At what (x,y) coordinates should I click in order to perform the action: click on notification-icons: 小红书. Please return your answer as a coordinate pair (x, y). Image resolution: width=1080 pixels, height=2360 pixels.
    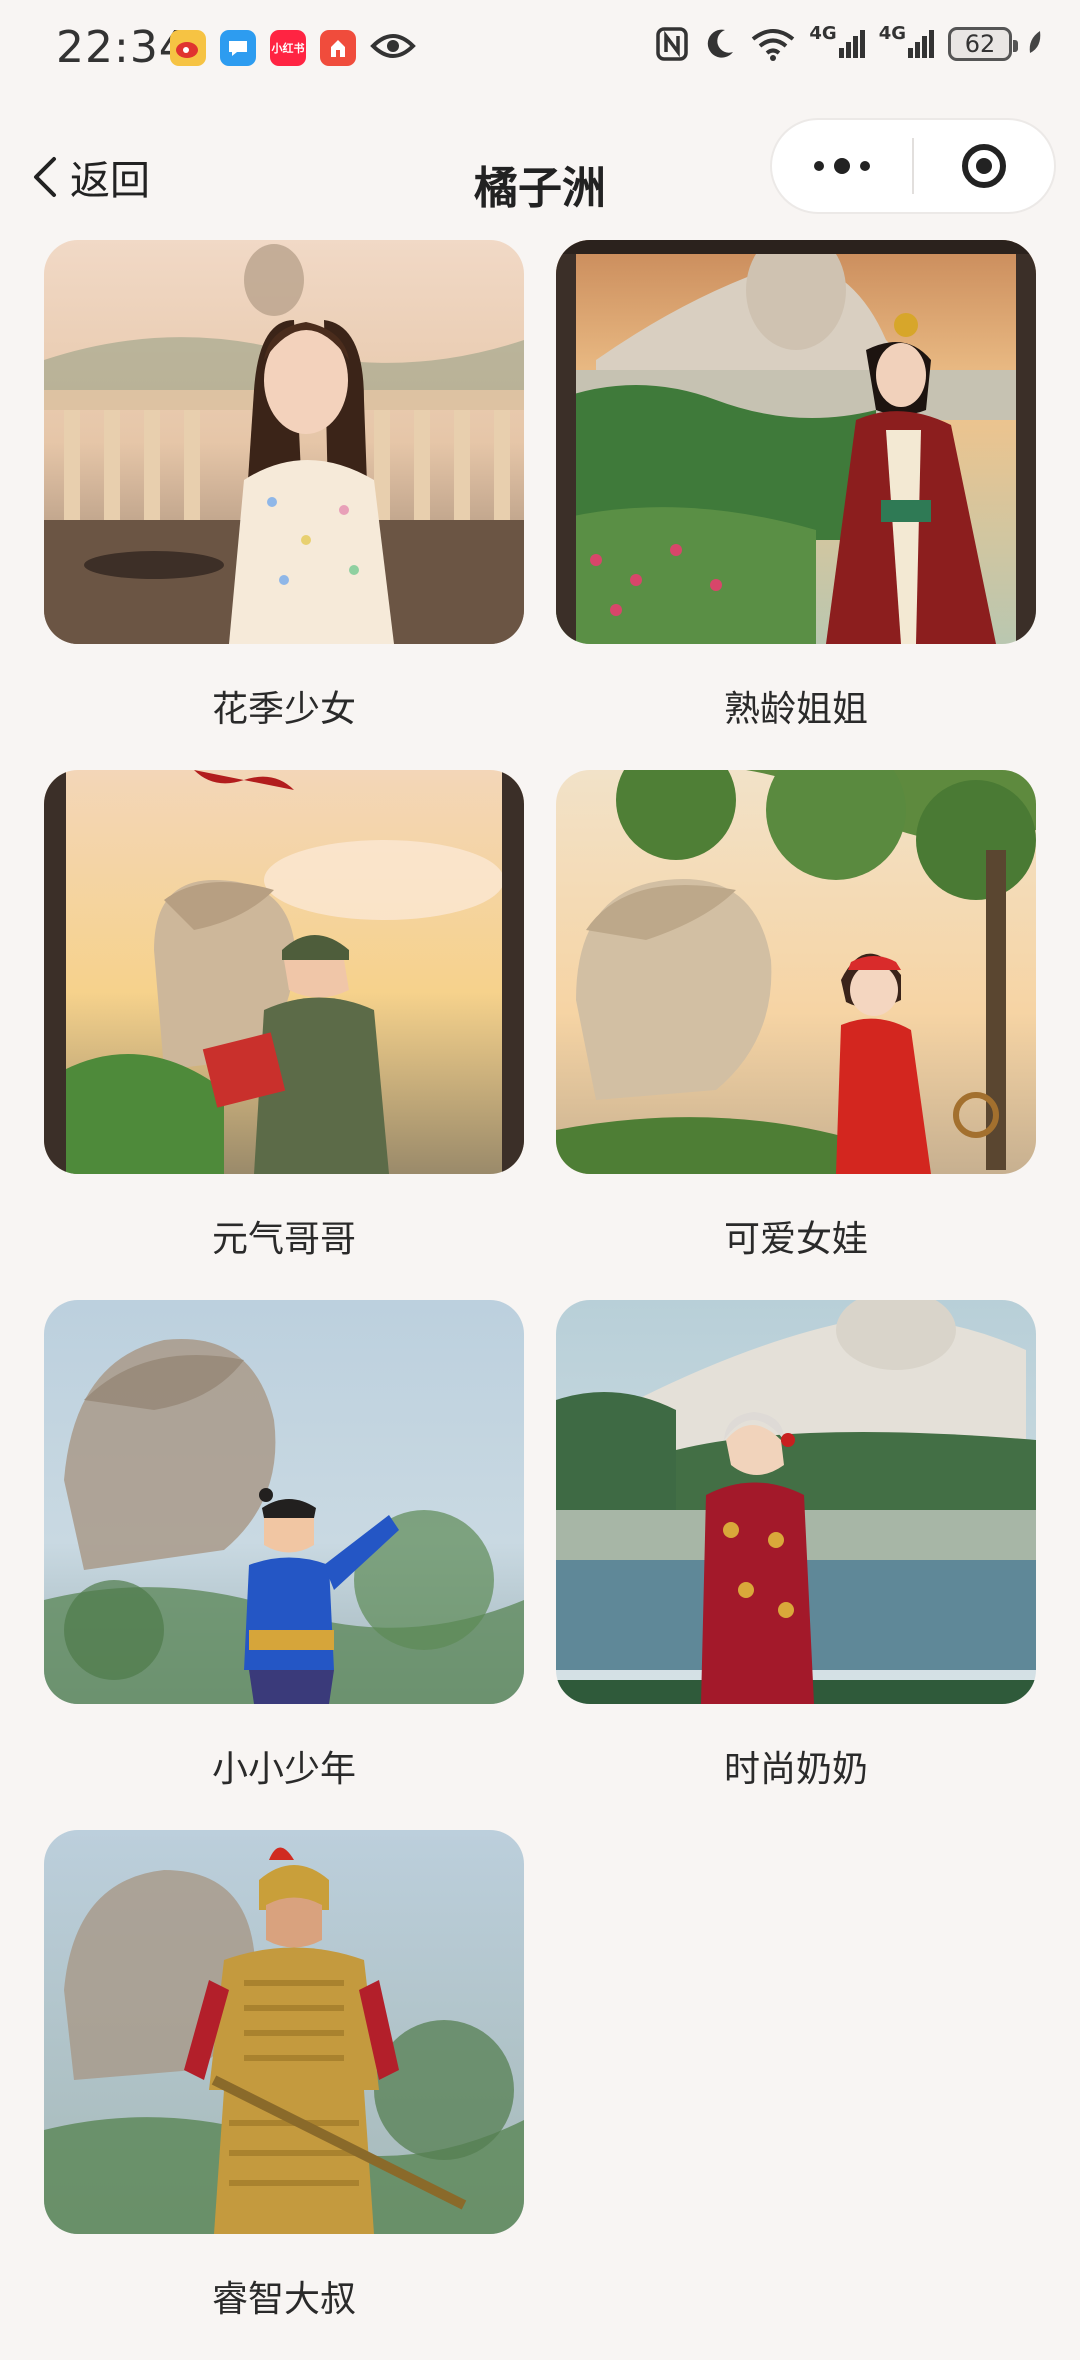
    Looking at the image, I should click on (293, 48).